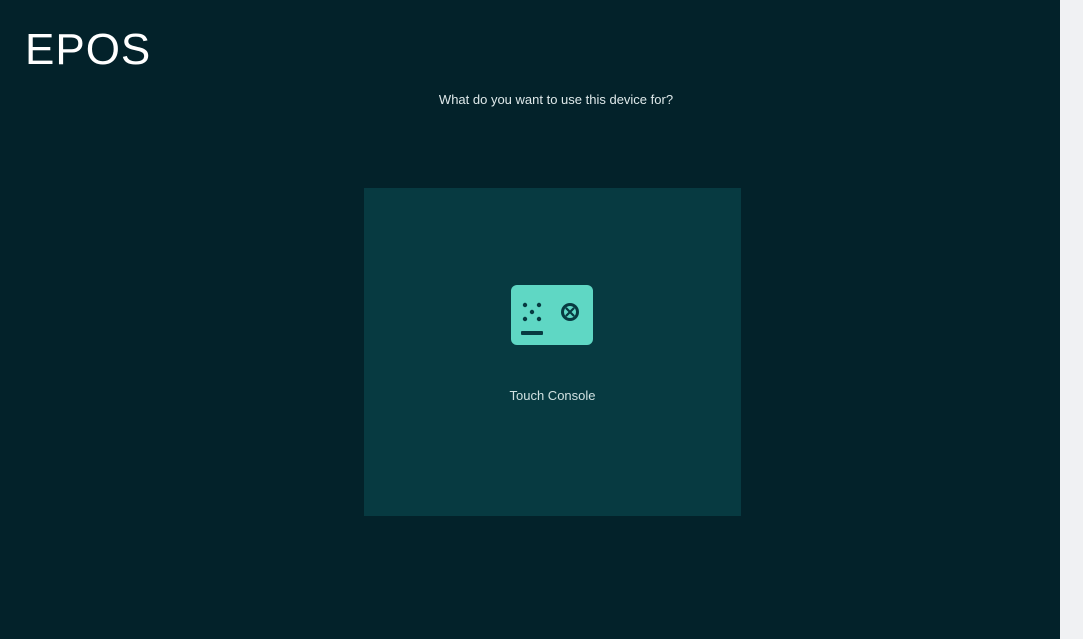  What do you see at coordinates (552, 395) in the screenshot?
I see `option-touch-console-label: Touch Console` at bounding box center [552, 395].